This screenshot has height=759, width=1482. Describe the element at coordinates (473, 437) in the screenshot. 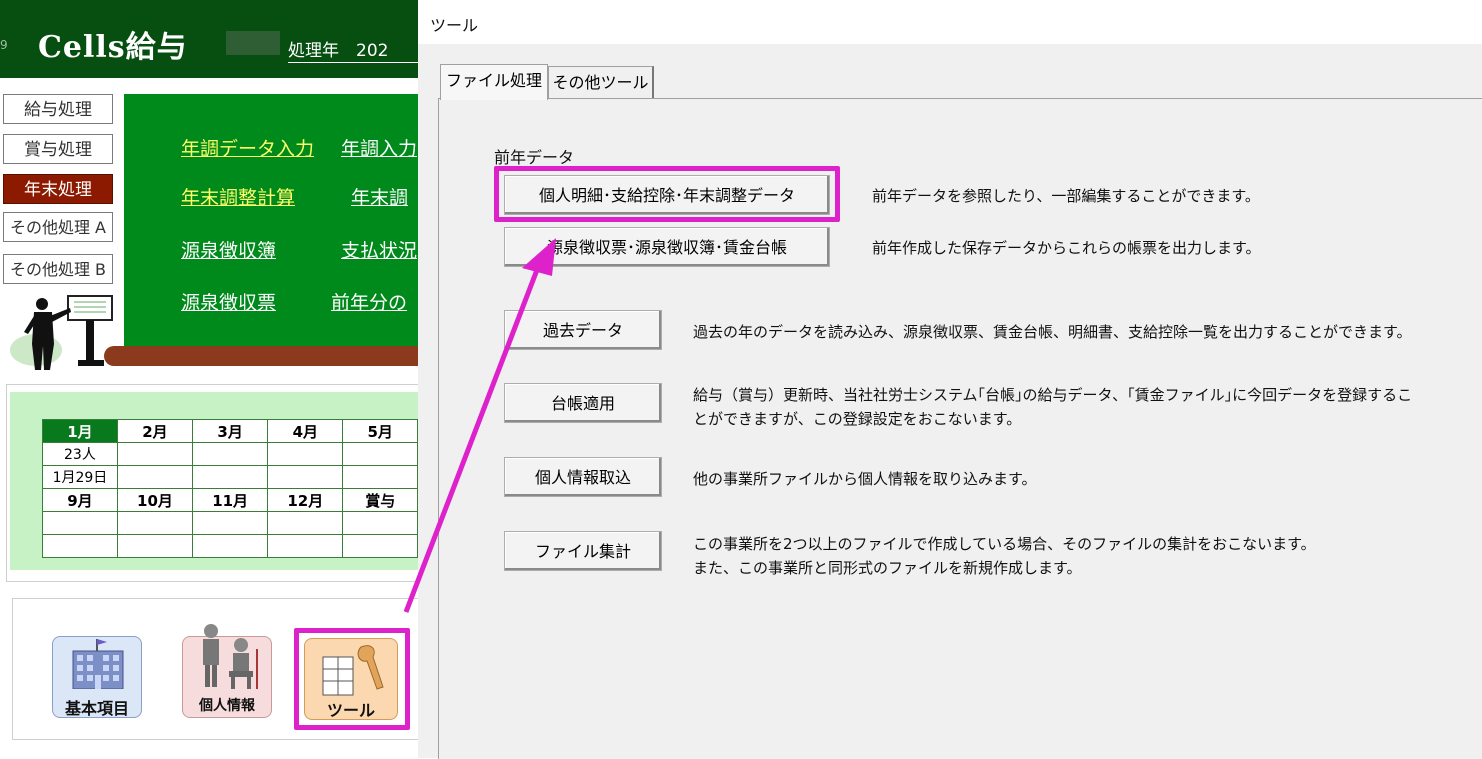

I see `arrow-shaft` at that location.